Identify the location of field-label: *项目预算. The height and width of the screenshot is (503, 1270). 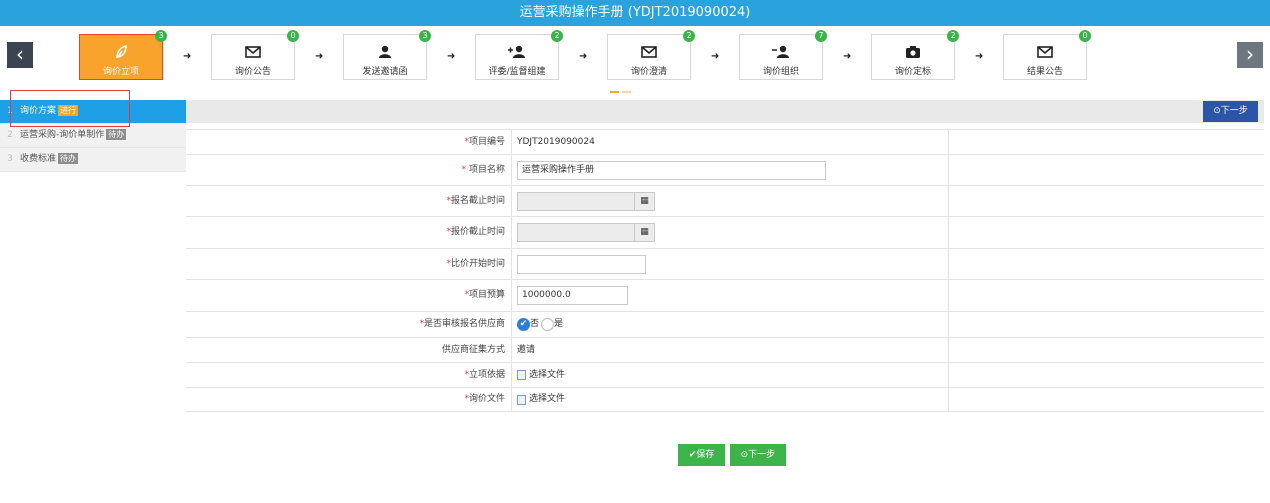
(349, 295).